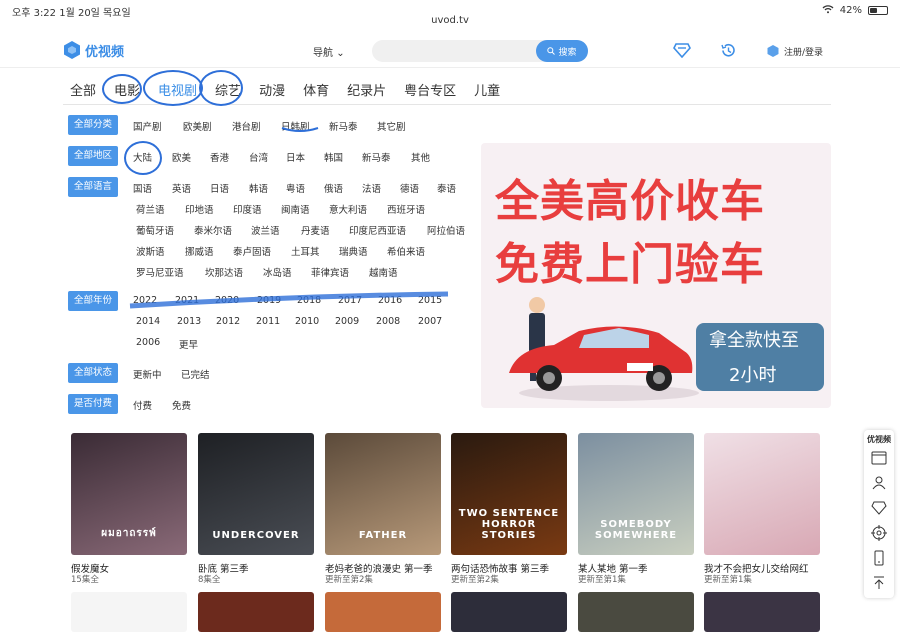  Describe the element at coordinates (289, 218) in the screenshot. I see `annotation-underlines` at that location.